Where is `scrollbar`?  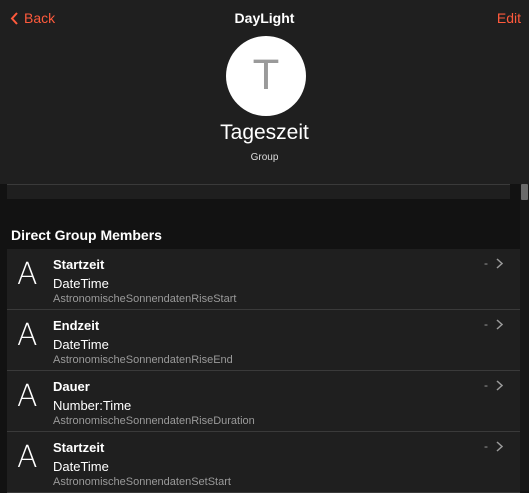 scrollbar is located at coordinates (524, 337).